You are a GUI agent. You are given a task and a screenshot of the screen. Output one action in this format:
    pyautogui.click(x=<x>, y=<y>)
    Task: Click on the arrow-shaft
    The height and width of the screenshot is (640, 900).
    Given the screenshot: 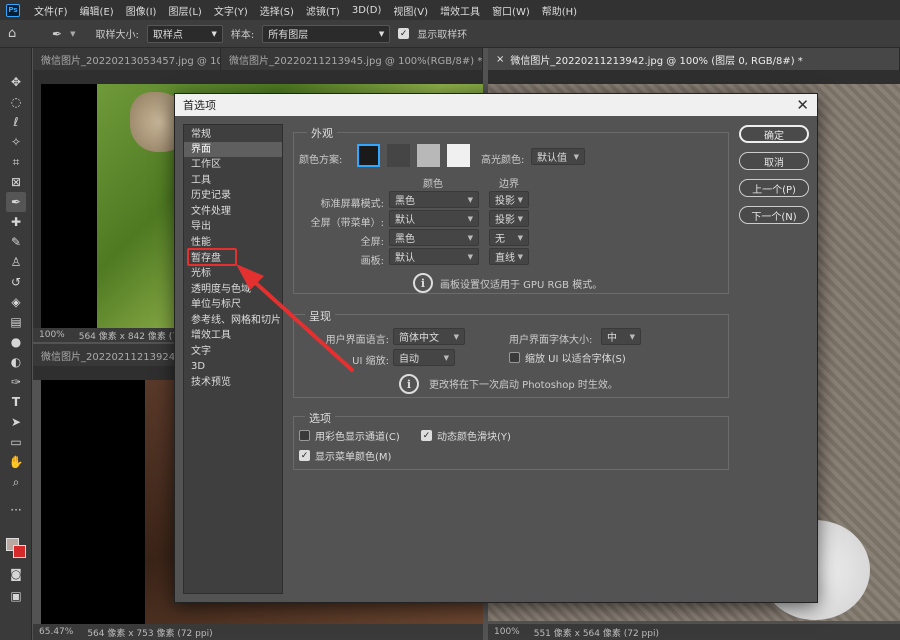 What is the action you would take?
    pyautogui.click(x=300, y=323)
    